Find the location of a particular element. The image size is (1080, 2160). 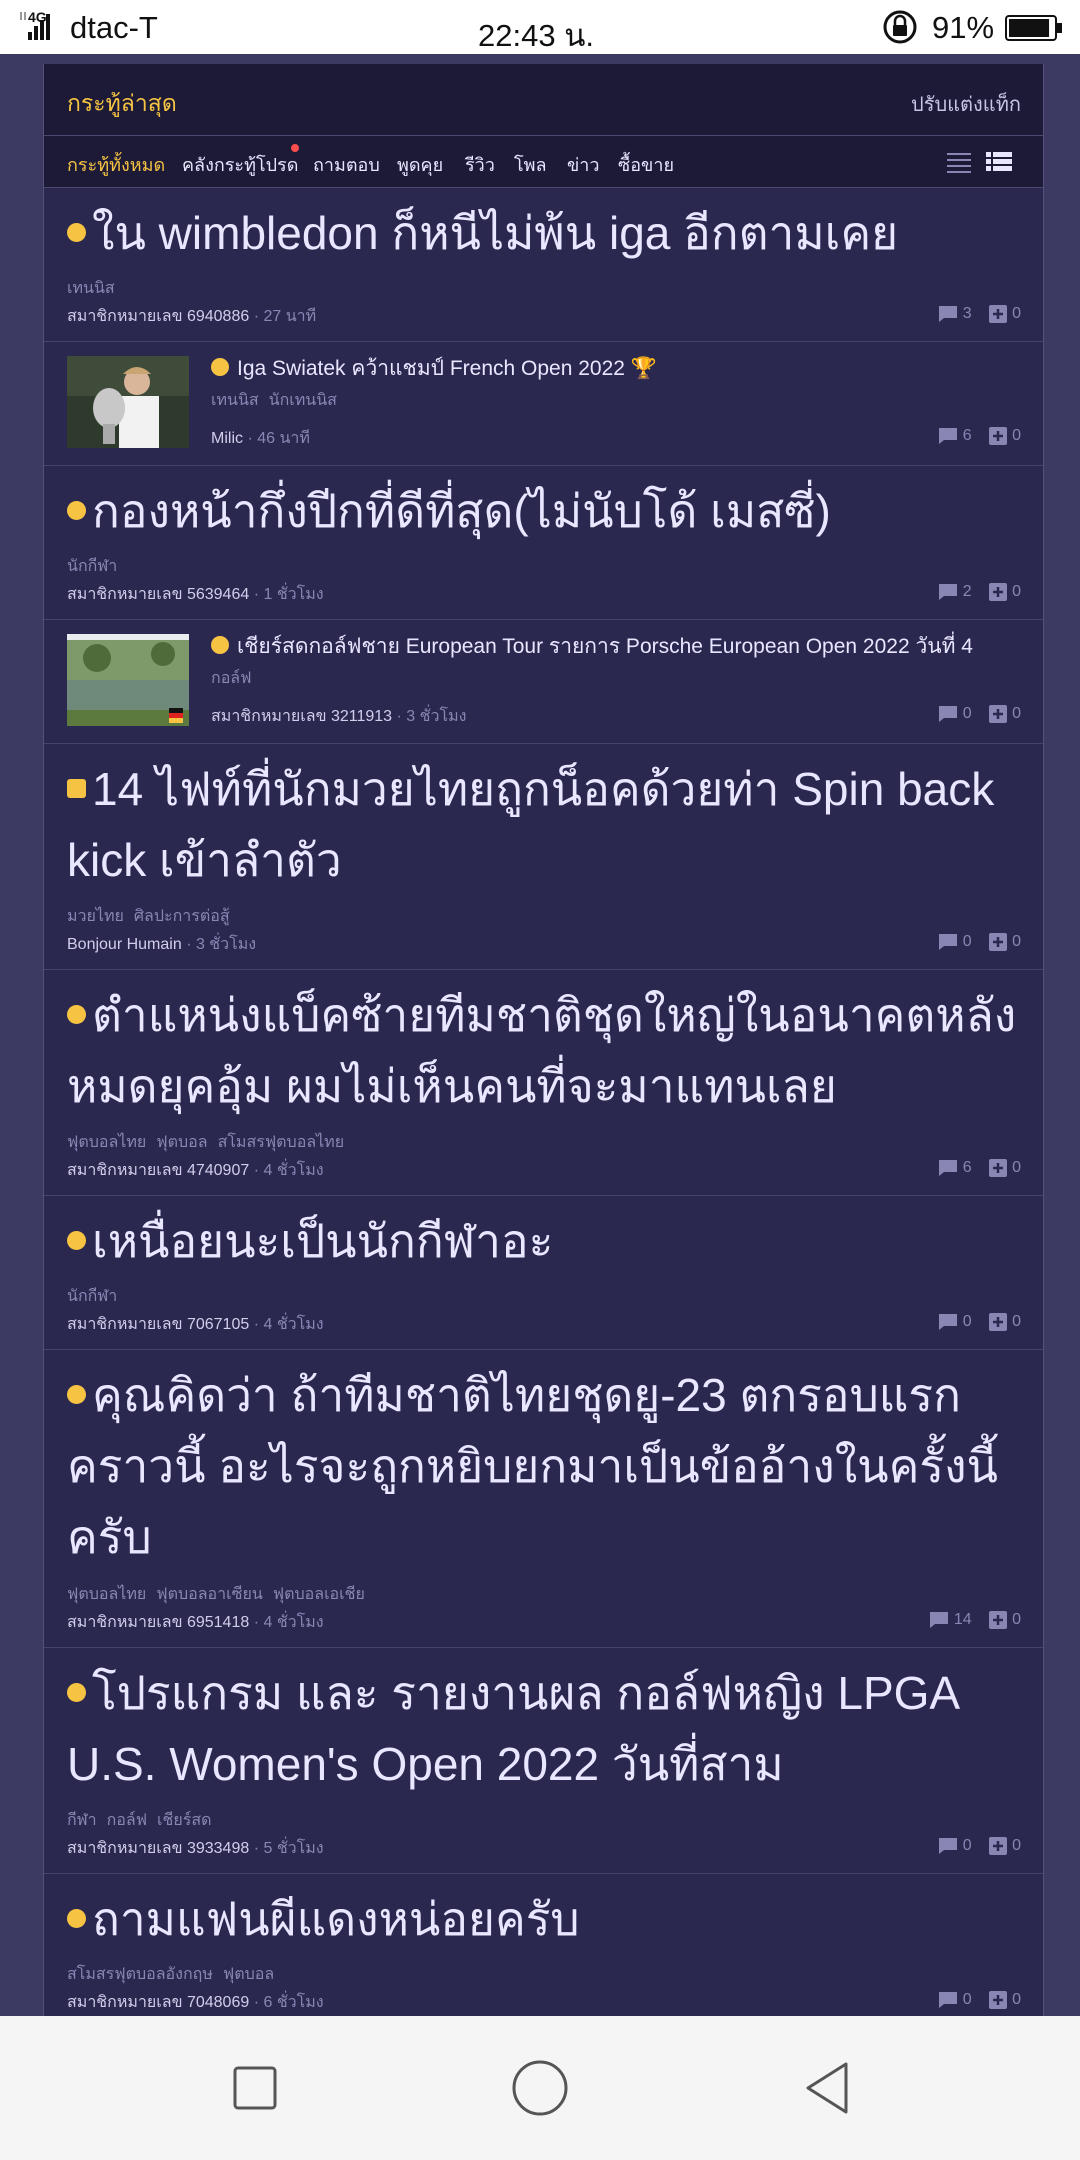

author-name: สมาชิกหมายเลข 6951418 is located at coordinates (158, 1622).